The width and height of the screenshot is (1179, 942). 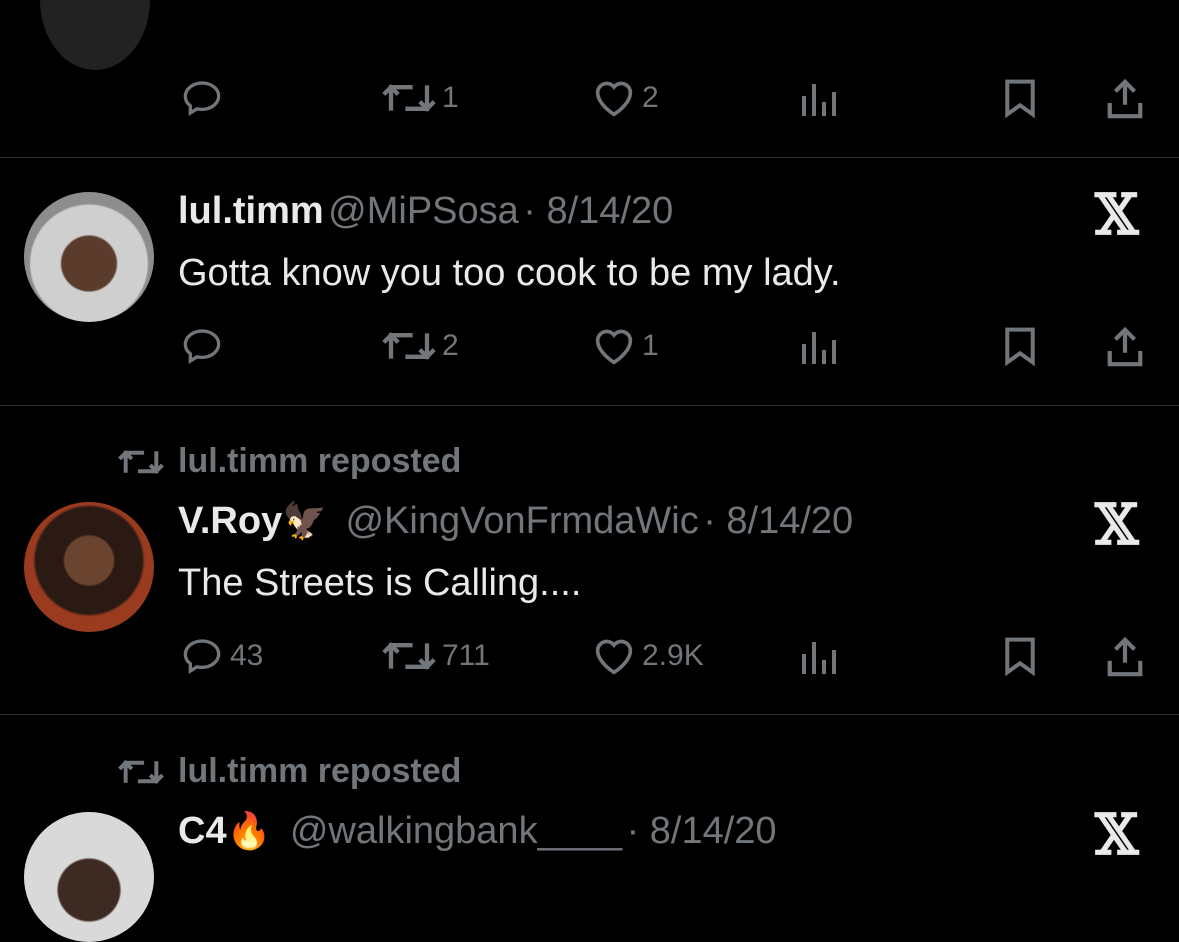 I want to click on like-count: 2.9K, so click(x=673, y=655).